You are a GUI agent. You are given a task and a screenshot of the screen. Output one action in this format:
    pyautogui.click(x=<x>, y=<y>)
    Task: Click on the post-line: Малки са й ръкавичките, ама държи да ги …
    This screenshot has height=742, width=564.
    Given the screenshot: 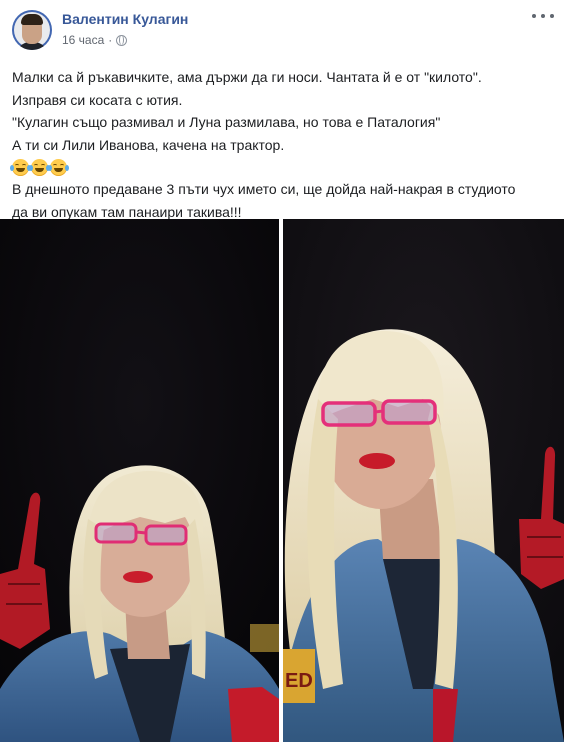 What is the action you would take?
    pyautogui.click(x=247, y=77)
    